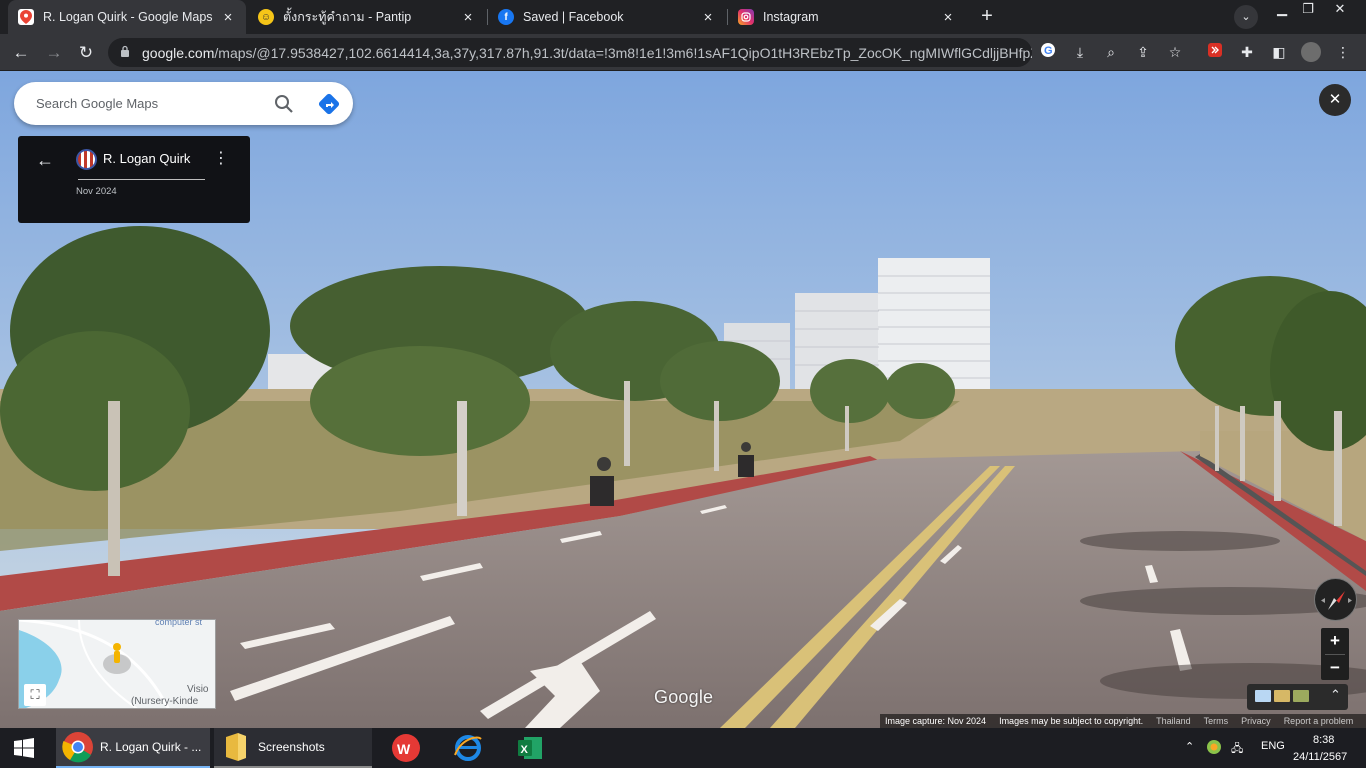  Describe the element at coordinates (1247, 52) in the screenshot. I see `extensions-puzzle-icon: ✚` at that location.